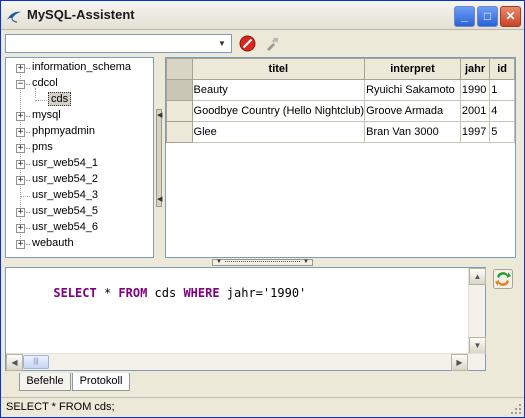 This screenshot has width=525, height=418. Describe the element at coordinates (79, 132) in the screenshot. I see `tree-item-phpmyadmin: + phpmyadmin` at that location.